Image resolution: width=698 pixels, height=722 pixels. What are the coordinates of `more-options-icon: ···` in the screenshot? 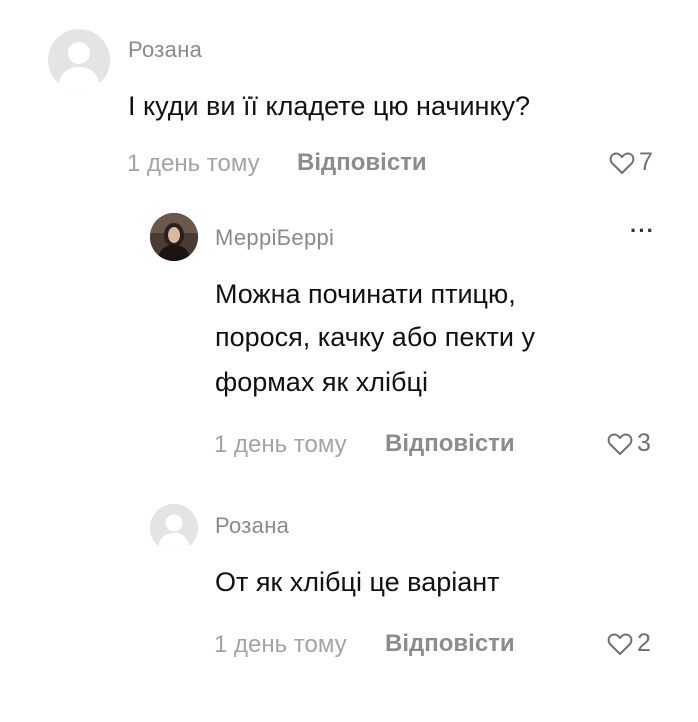 It's located at (642, 231).